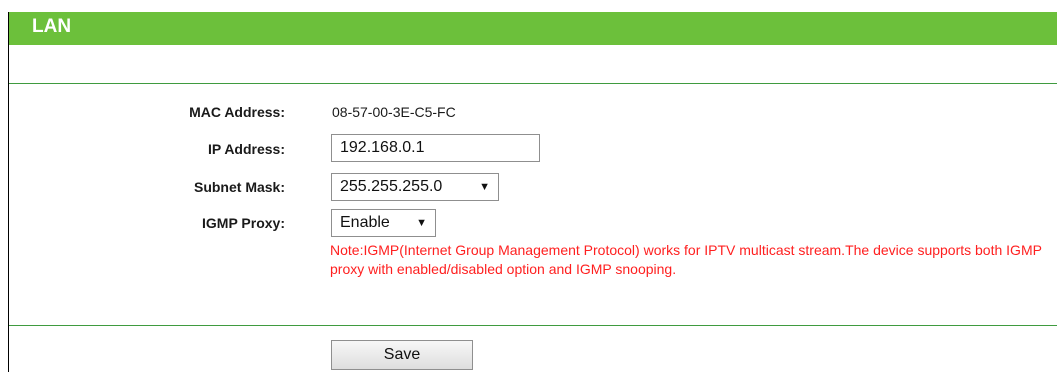 This screenshot has height=372, width=1057. Describe the element at coordinates (435, 148) in the screenshot. I see `ip-address-input: 192.168.0.1` at that location.